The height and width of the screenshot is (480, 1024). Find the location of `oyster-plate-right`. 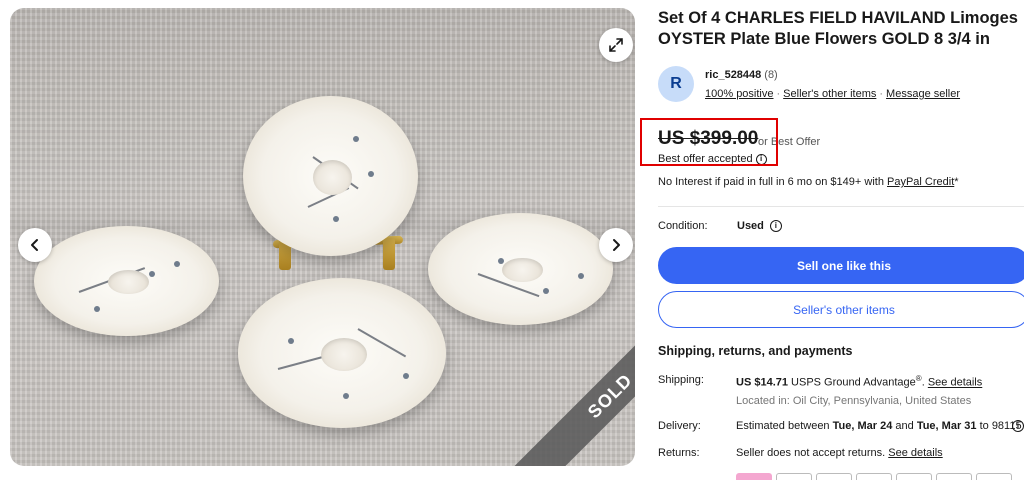

oyster-plate-right is located at coordinates (520, 269).